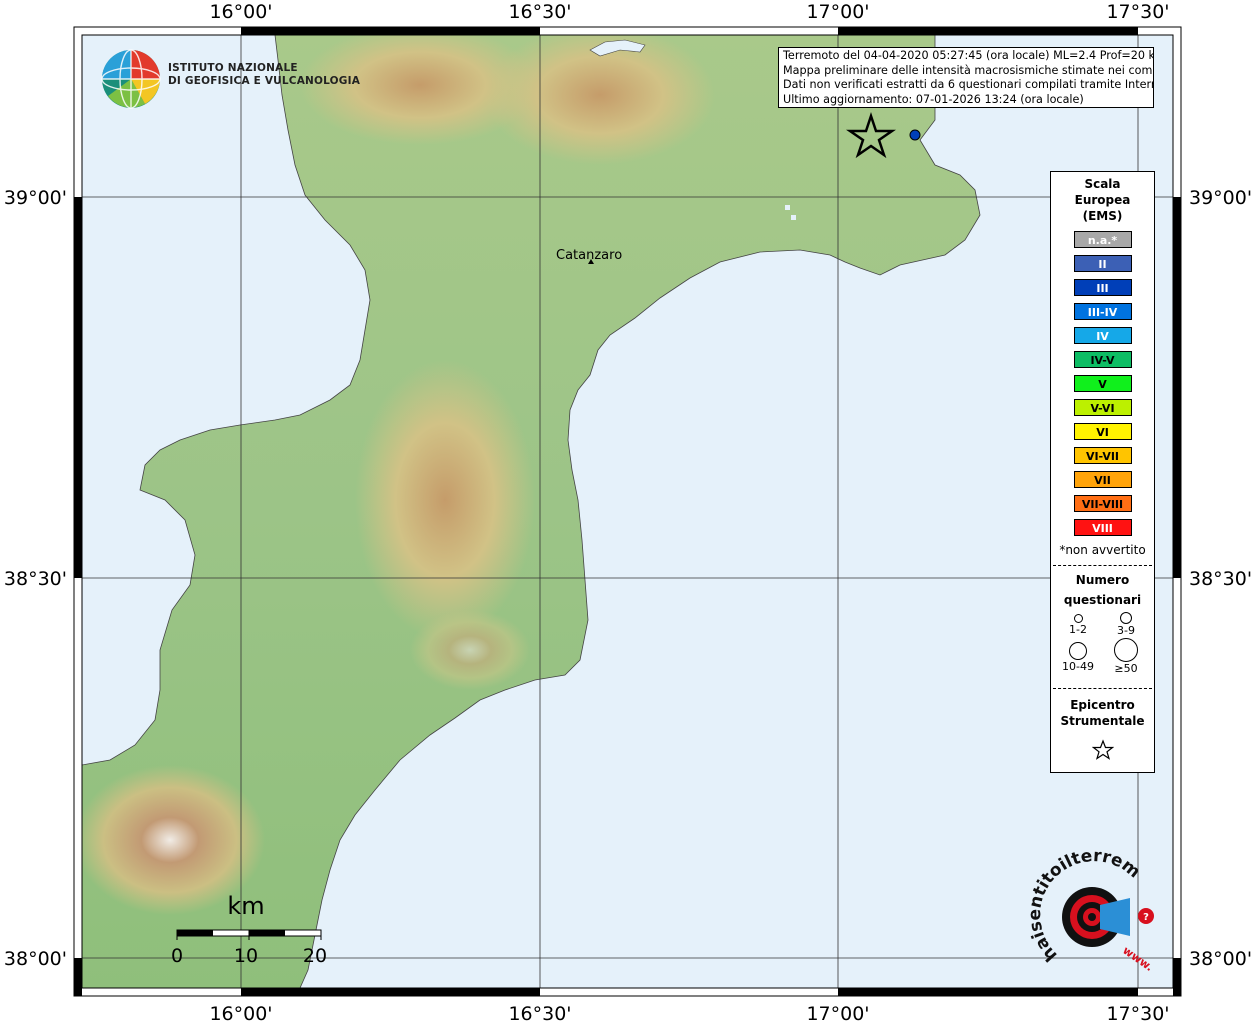  Describe the element at coordinates (233, 68) in the screenshot. I see `ingv-name-line1: ISTITUTO NAZIONALE` at that location.